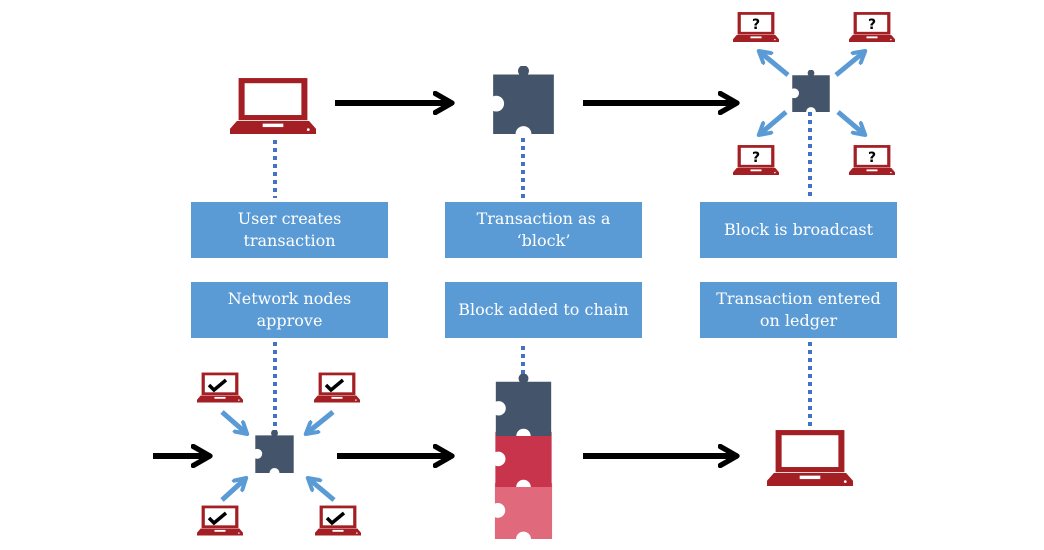 The height and width of the screenshot is (550, 1044). What do you see at coordinates (289, 310) in the screenshot?
I see `step-label-approve: Network nodes approve` at bounding box center [289, 310].